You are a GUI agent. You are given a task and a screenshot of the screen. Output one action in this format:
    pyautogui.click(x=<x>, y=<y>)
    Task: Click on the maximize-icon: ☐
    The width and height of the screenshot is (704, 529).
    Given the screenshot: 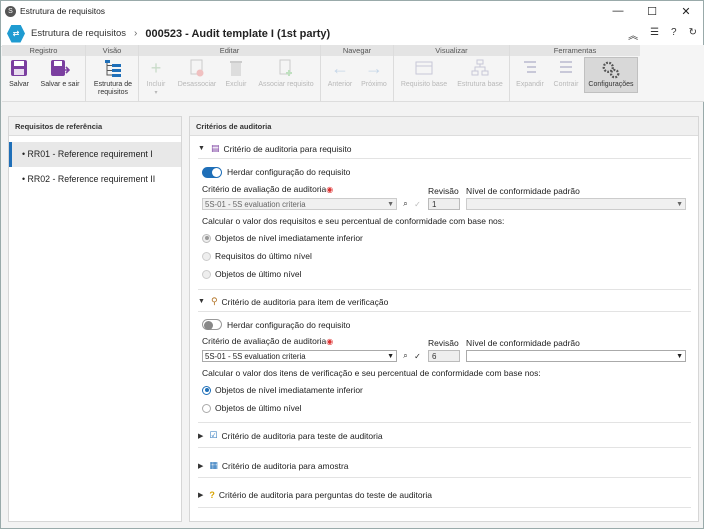 What is the action you would take?
    pyautogui.click(x=652, y=11)
    